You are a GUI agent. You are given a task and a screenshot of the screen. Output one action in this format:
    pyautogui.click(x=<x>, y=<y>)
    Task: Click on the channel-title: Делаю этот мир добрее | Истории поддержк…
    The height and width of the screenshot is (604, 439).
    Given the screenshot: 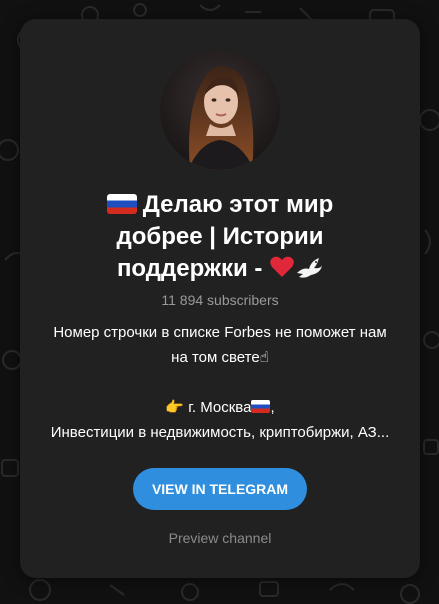 What is the action you would take?
    pyautogui.click(x=220, y=238)
    